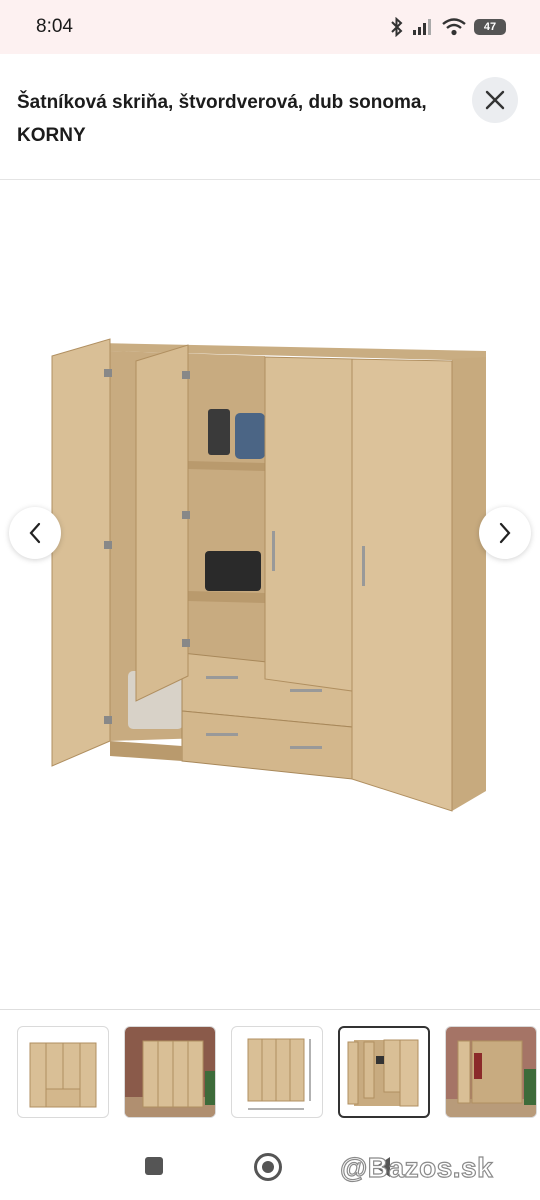  I want to click on status-icons: 47, so click(448, 27).